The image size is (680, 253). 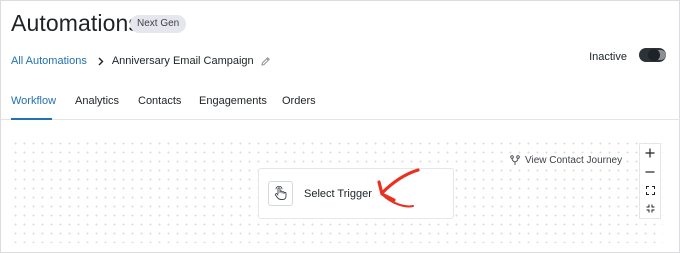 I want to click on chevron-right-icon, so click(x=101, y=61).